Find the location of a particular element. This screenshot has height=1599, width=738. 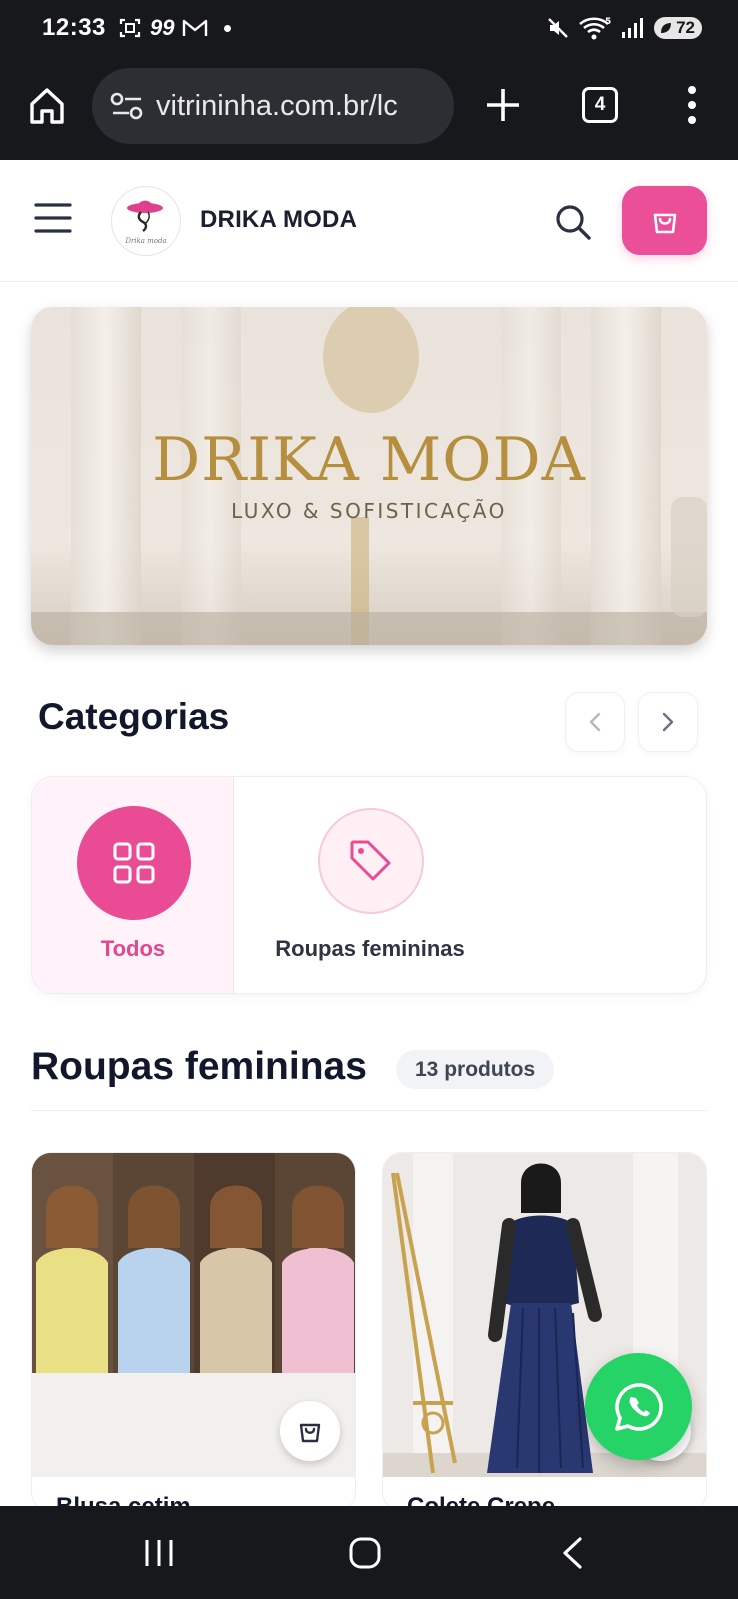

plus-icon is located at coordinates (503, 105).